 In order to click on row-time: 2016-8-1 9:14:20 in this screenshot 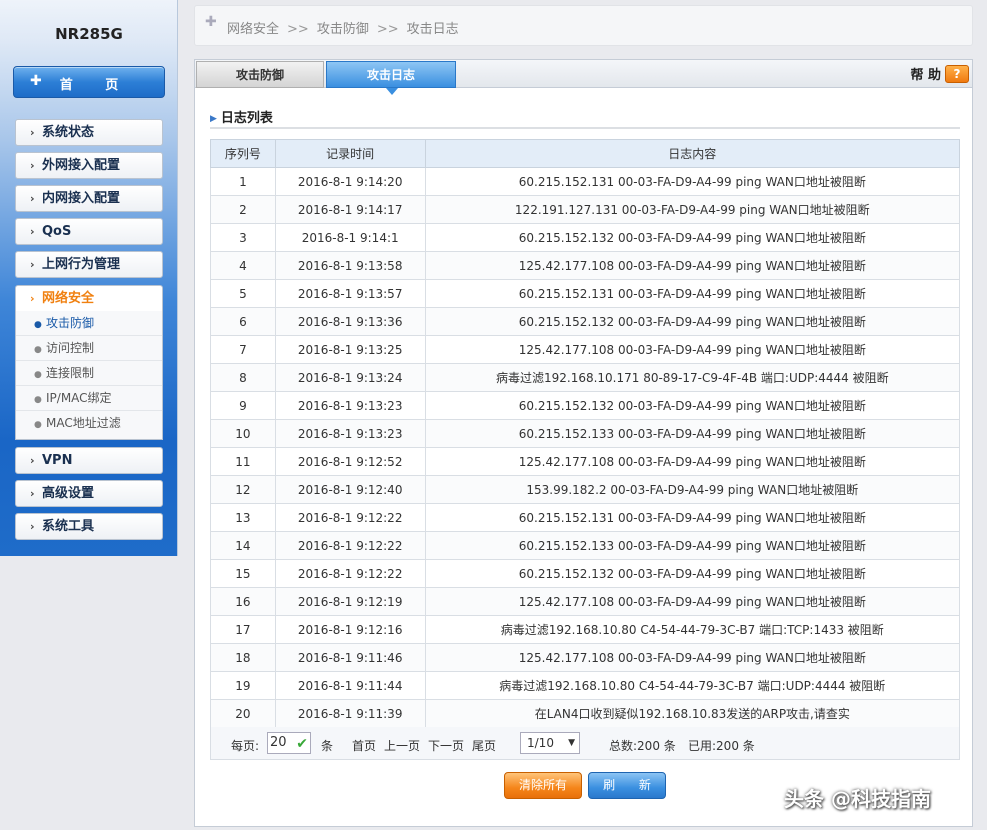, I will do `click(350, 181)`.